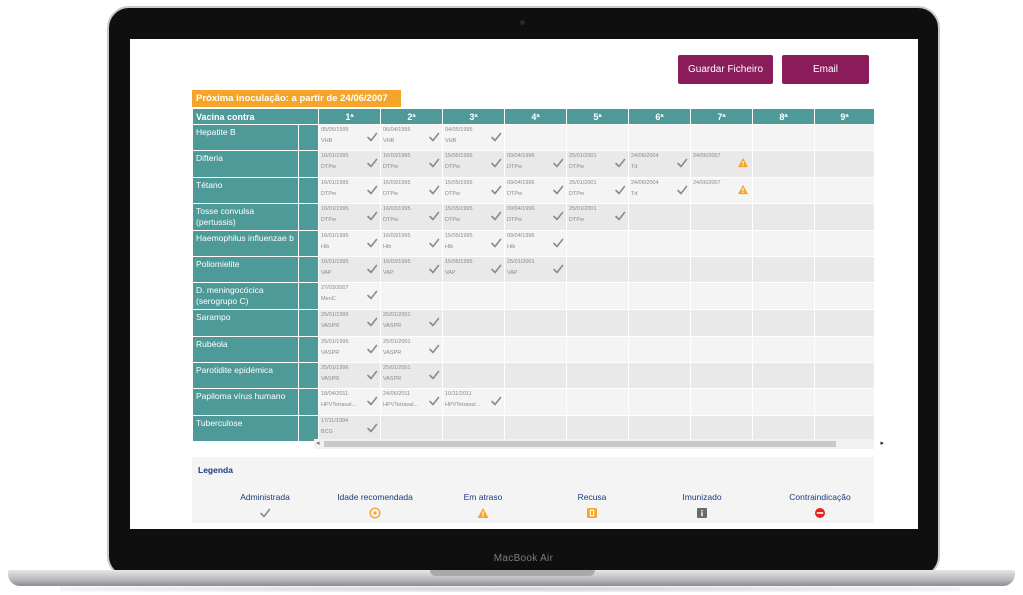  Describe the element at coordinates (473, 137) in the screenshot. I see `dose-cell: 04/05/1995 VHB` at that location.